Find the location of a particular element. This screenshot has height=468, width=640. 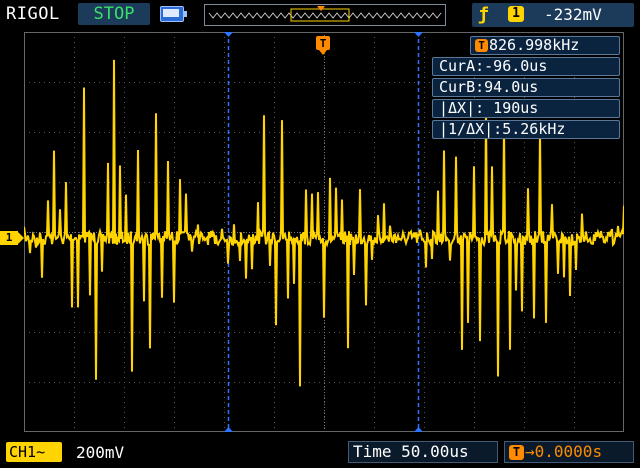

cursor-a-readout: CurA:-96.0us is located at coordinates (526, 66).